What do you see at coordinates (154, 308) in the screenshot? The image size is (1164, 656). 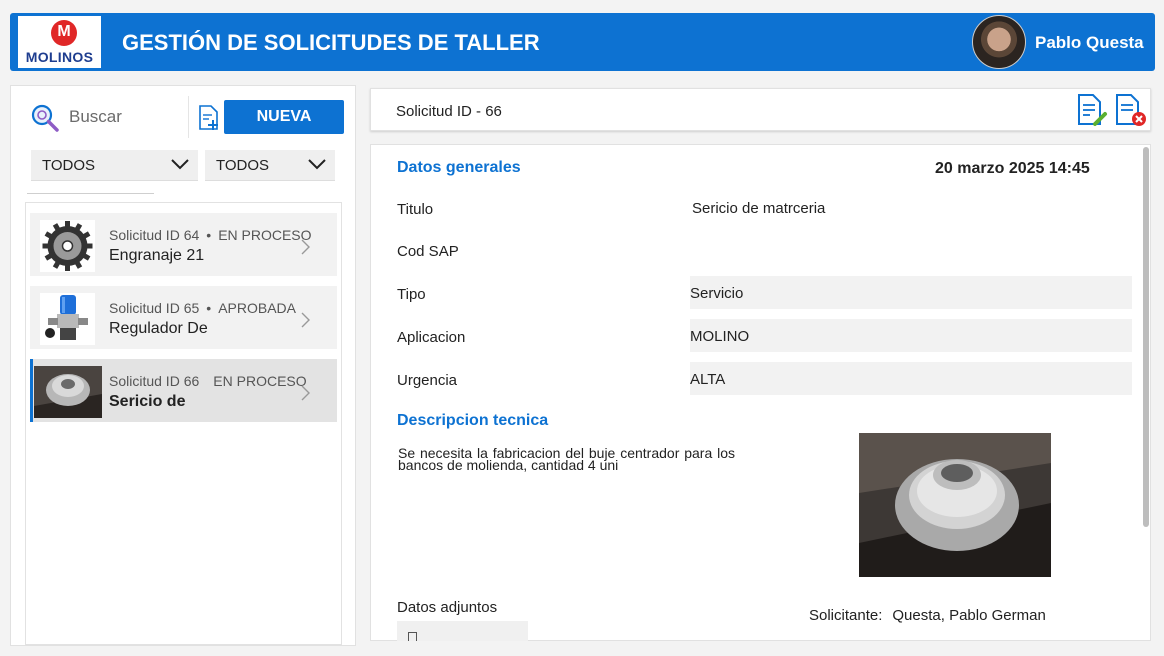 I see `item-id: Solicitud ID 65` at bounding box center [154, 308].